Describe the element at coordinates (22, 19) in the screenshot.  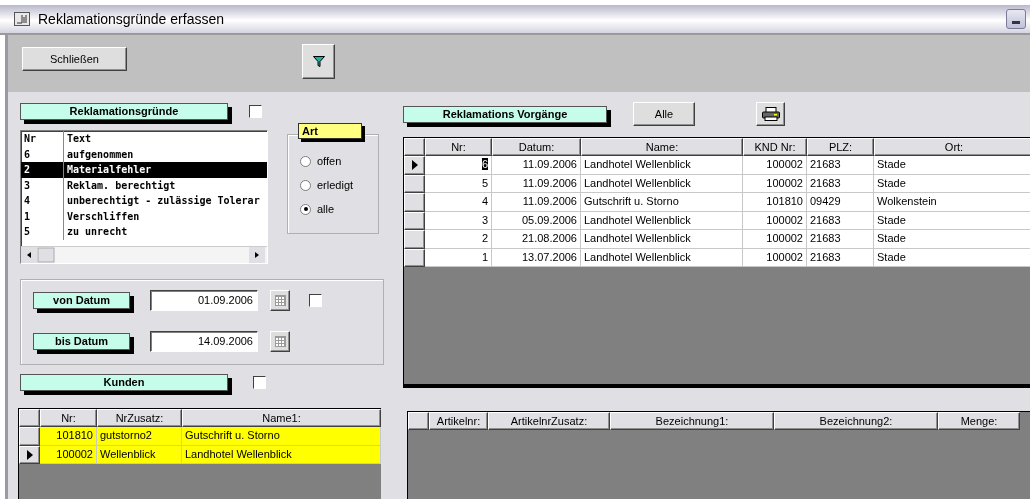
I see `form-icon` at that location.